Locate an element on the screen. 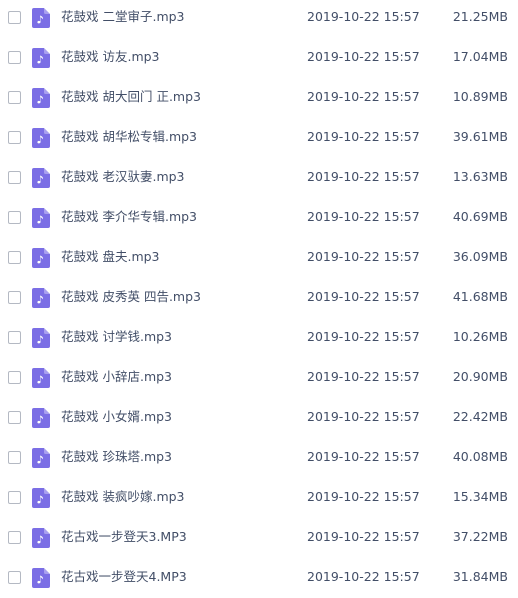 This screenshot has height=598, width=518. file-row: 花鼓戏 胡华松专辑.mp3 2019-10-22 15:57 39.61MB is located at coordinates (259, 138).